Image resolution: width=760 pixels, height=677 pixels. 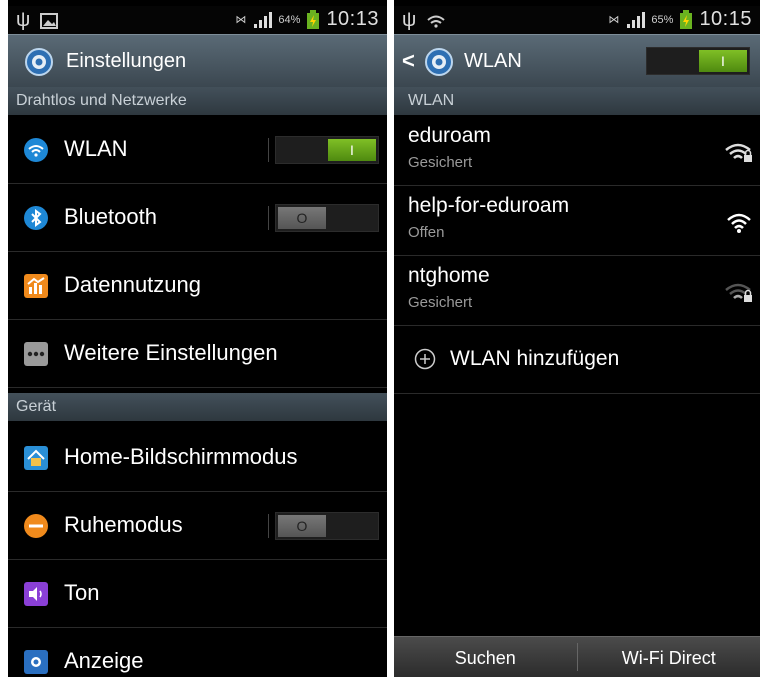 What do you see at coordinates (36, 526) in the screenshot?
I see `do-not-disturb-icon` at bounding box center [36, 526].